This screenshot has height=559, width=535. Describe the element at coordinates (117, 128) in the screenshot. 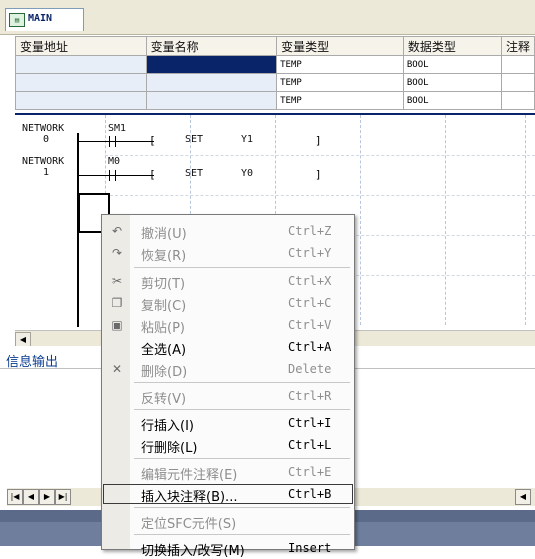

I see `contact-label: SM1` at that location.